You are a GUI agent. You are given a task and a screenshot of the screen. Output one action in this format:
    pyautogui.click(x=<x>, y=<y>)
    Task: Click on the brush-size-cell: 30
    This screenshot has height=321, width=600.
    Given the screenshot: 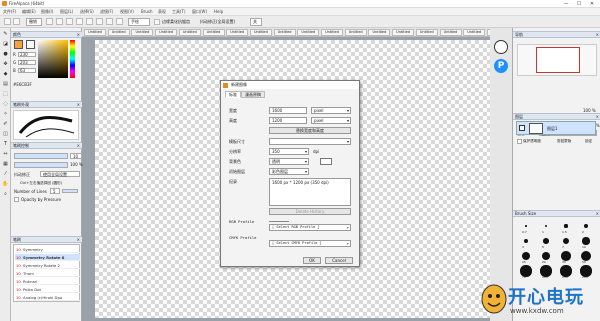 What is the action you would take?
    pyautogui.click(x=566, y=257)
    